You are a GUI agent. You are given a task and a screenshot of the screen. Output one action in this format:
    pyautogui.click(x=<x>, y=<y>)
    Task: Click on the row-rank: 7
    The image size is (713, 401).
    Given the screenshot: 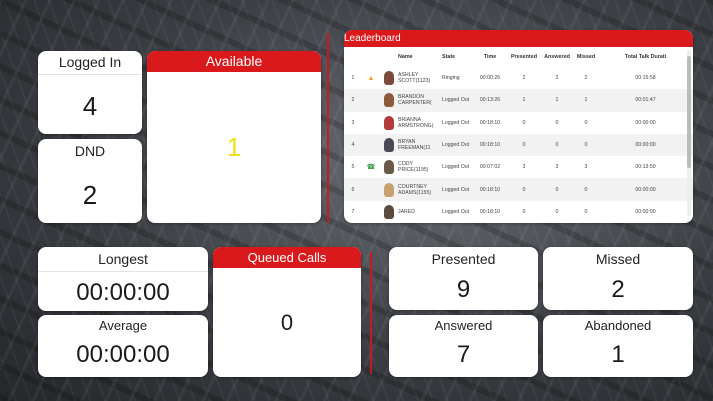 What is the action you would take?
    pyautogui.click(x=353, y=211)
    